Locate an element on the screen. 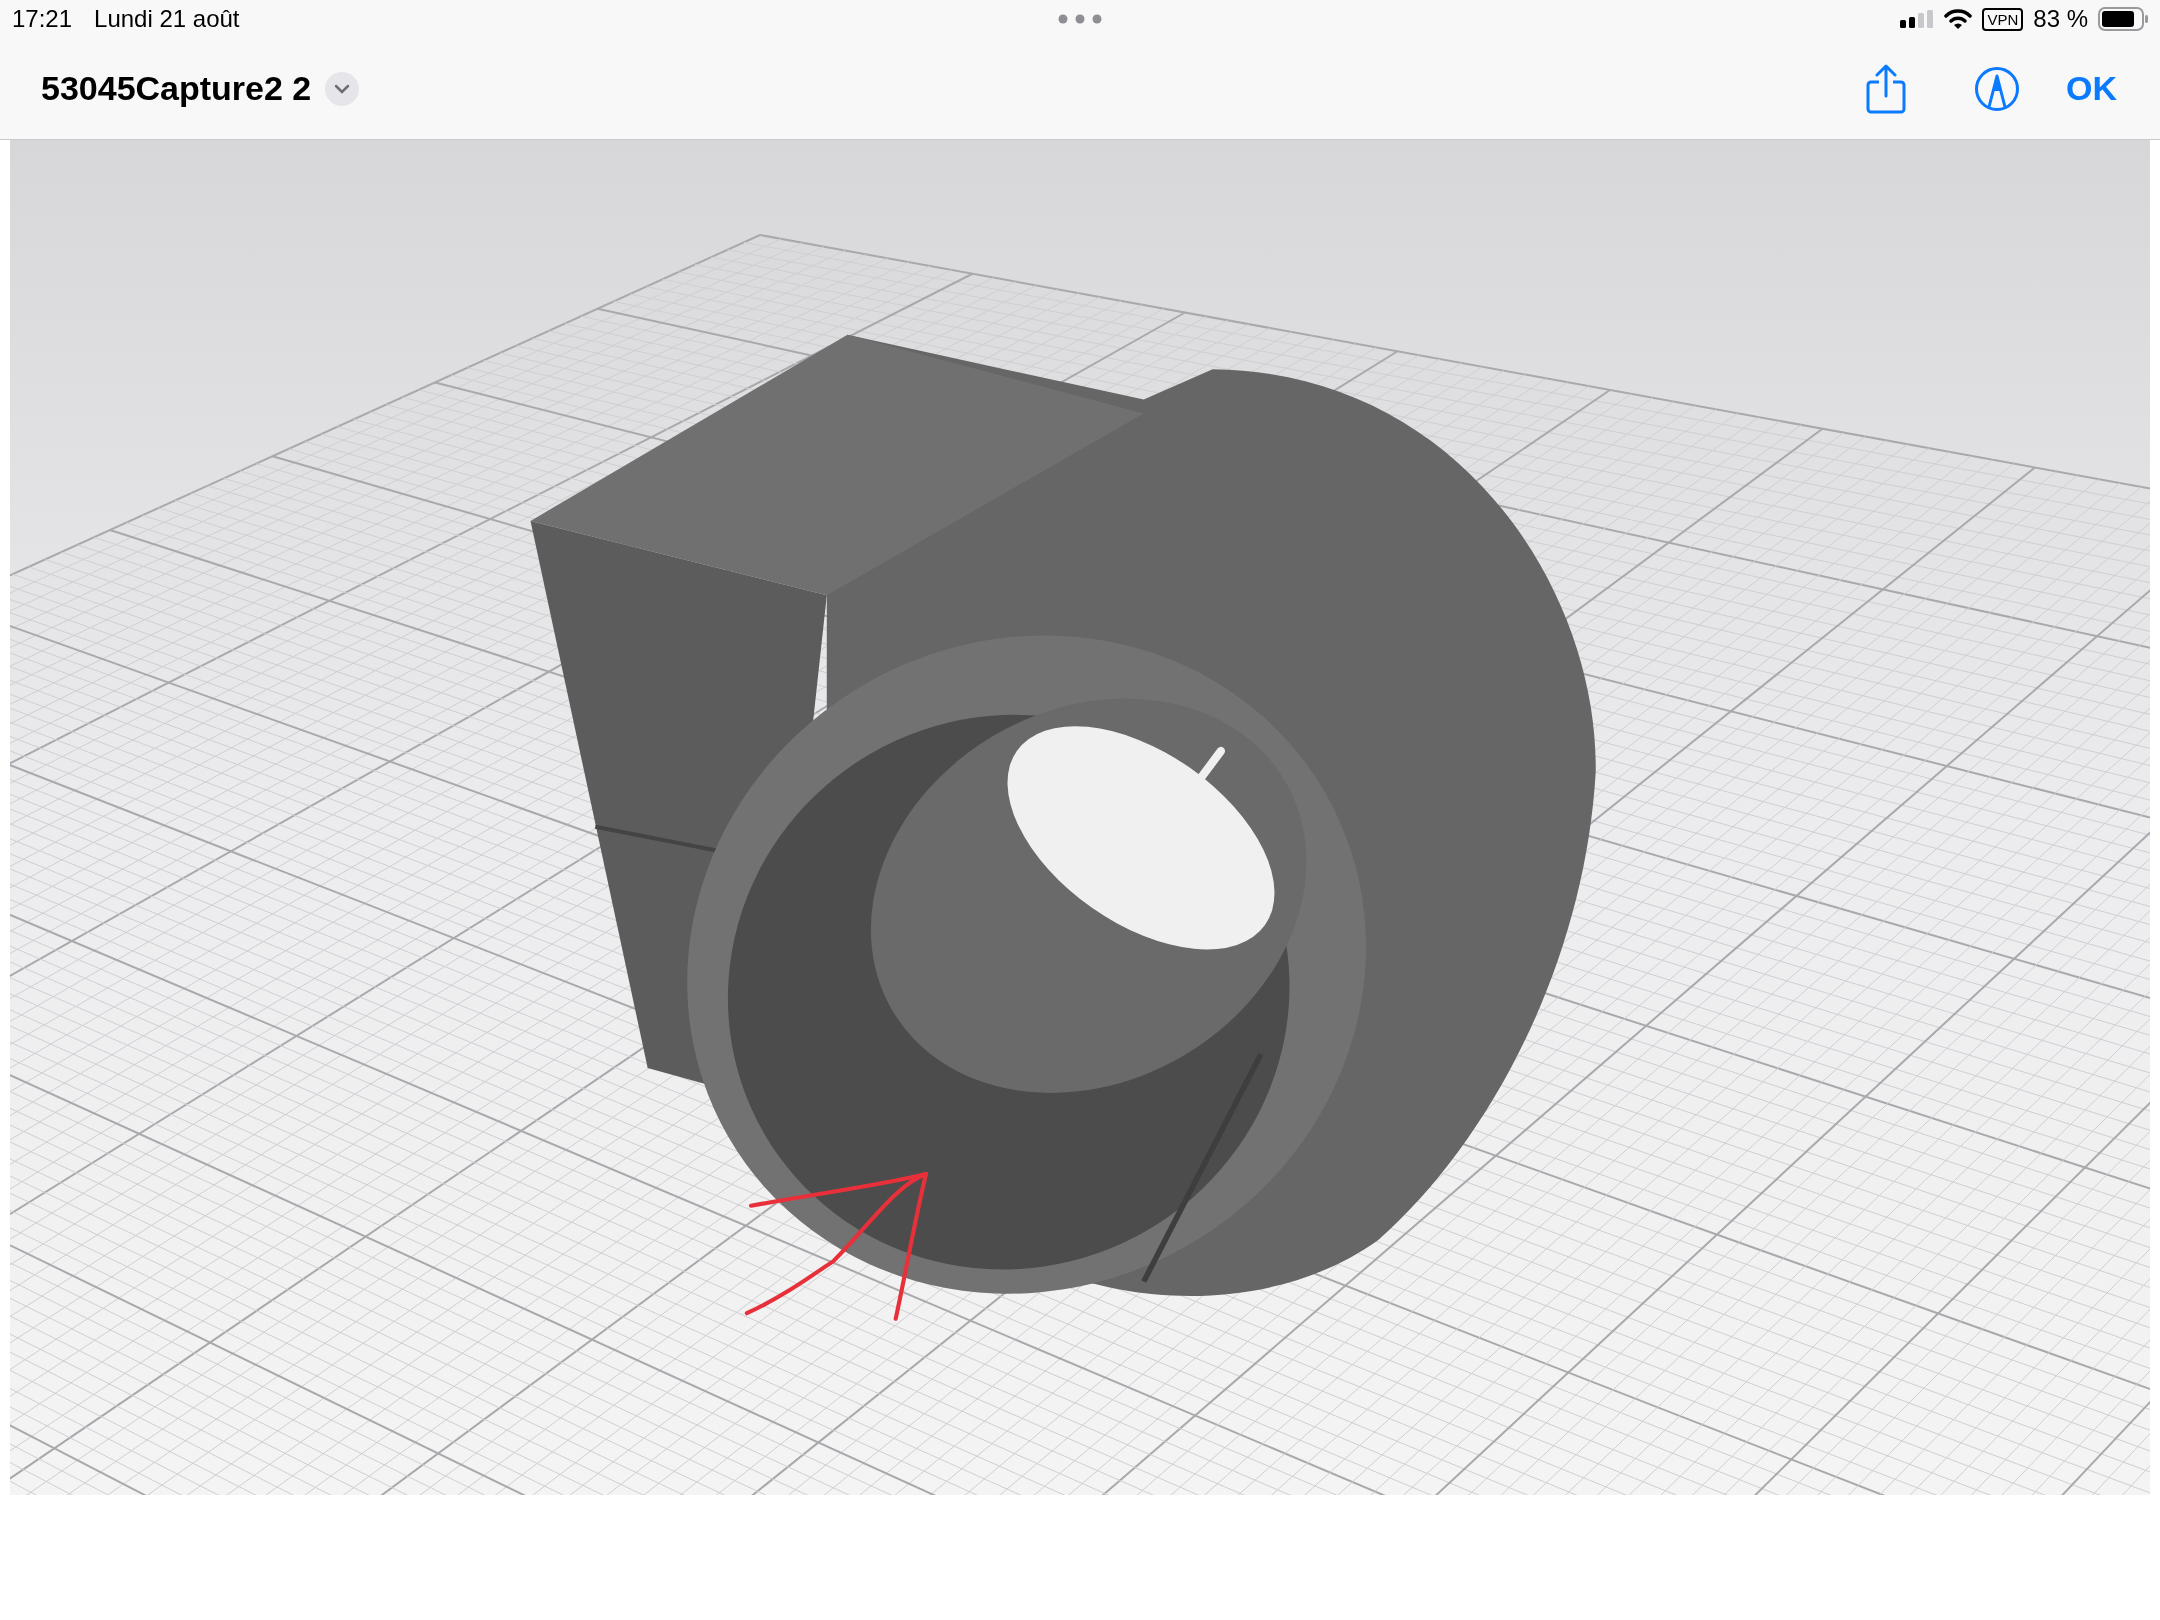  signal-icon is located at coordinates (1917, 19).